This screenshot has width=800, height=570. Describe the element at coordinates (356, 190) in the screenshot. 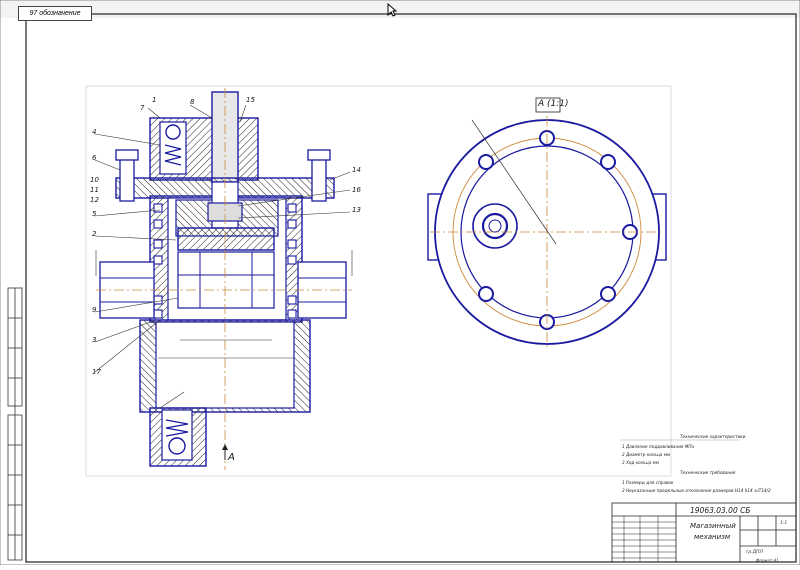

I see `part-label: 16` at that location.